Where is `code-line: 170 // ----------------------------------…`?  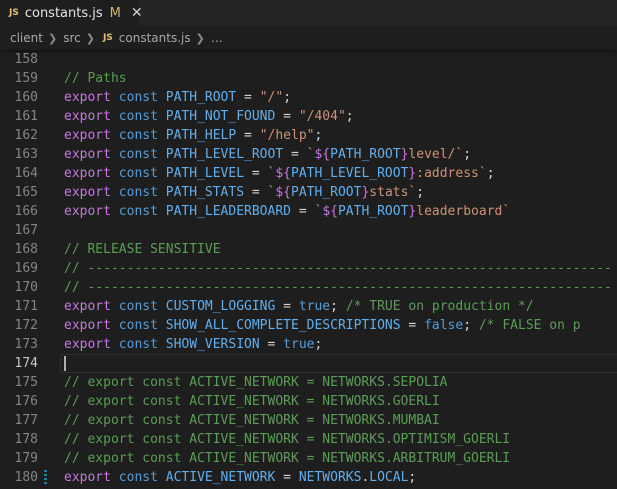
code-line: 170 // ----------------------------------… is located at coordinates (308, 287).